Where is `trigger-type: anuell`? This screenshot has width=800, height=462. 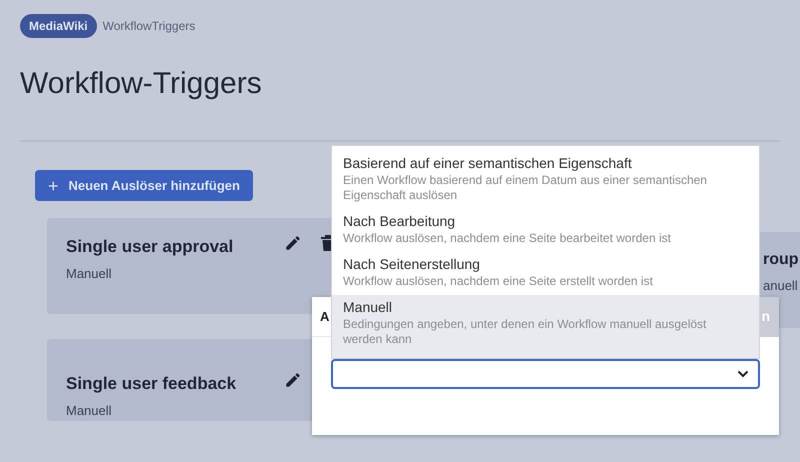
trigger-type: anuell is located at coordinates (781, 286).